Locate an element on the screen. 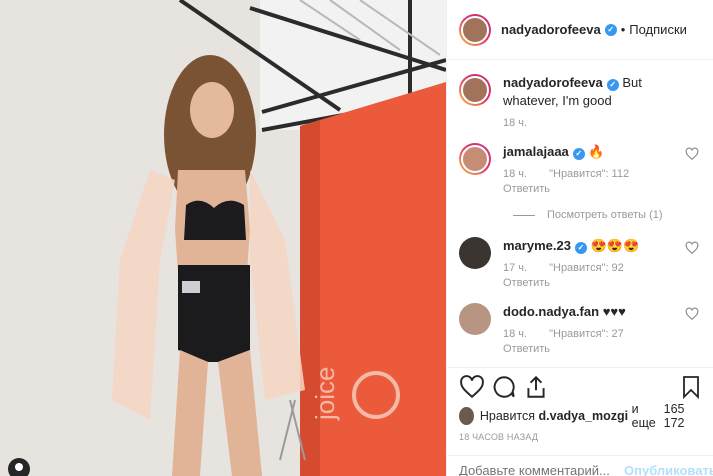 This screenshot has height=476, width=713. likes-prefix: Нравится is located at coordinates (507, 416).